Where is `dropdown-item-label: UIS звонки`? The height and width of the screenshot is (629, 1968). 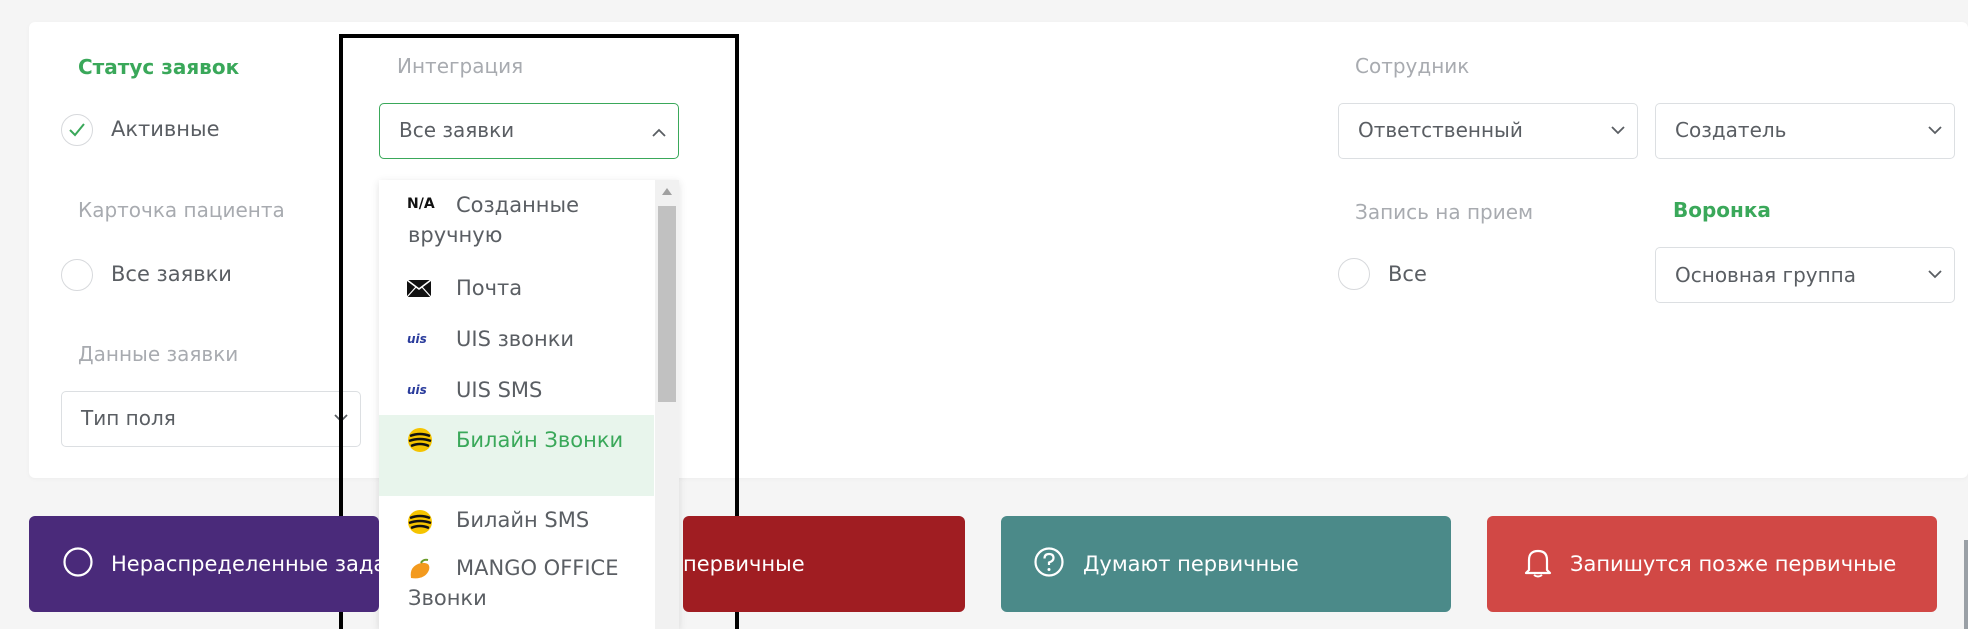 dropdown-item-label: UIS звонки is located at coordinates (515, 339).